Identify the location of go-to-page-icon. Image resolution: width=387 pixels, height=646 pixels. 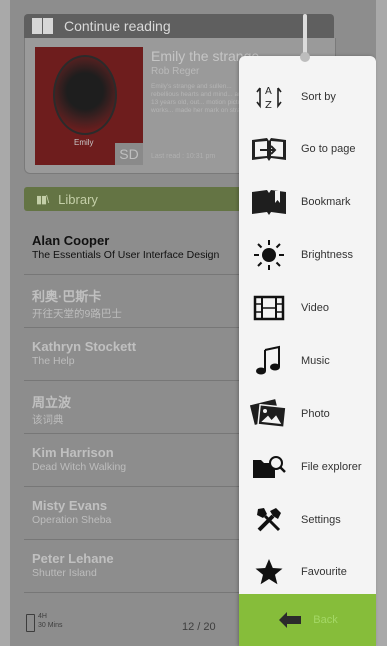
(269, 149).